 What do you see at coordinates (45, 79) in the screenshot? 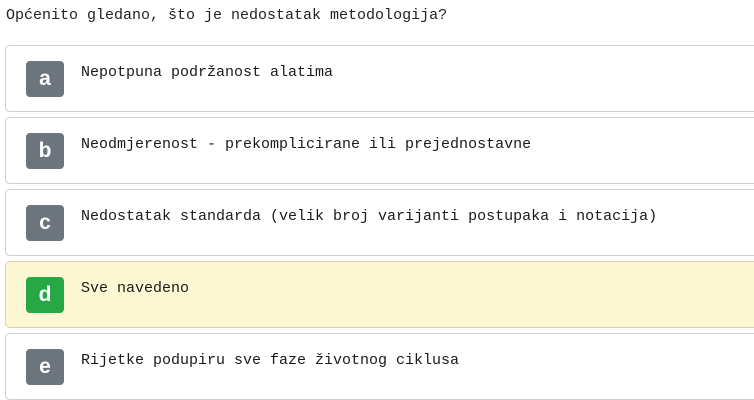
I see `option-letter-badge-a: a` at bounding box center [45, 79].